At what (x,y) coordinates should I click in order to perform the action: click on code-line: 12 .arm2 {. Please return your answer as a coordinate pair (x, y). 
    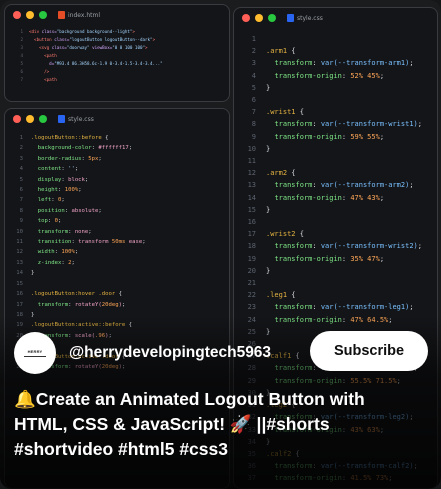
    Looking at the image, I should click on (340, 173).